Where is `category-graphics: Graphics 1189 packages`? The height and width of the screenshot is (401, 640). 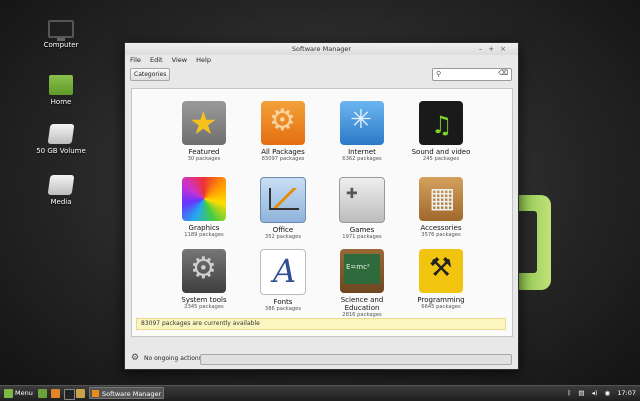 category-graphics: Graphics 1189 packages is located at coordinates (204, 208).